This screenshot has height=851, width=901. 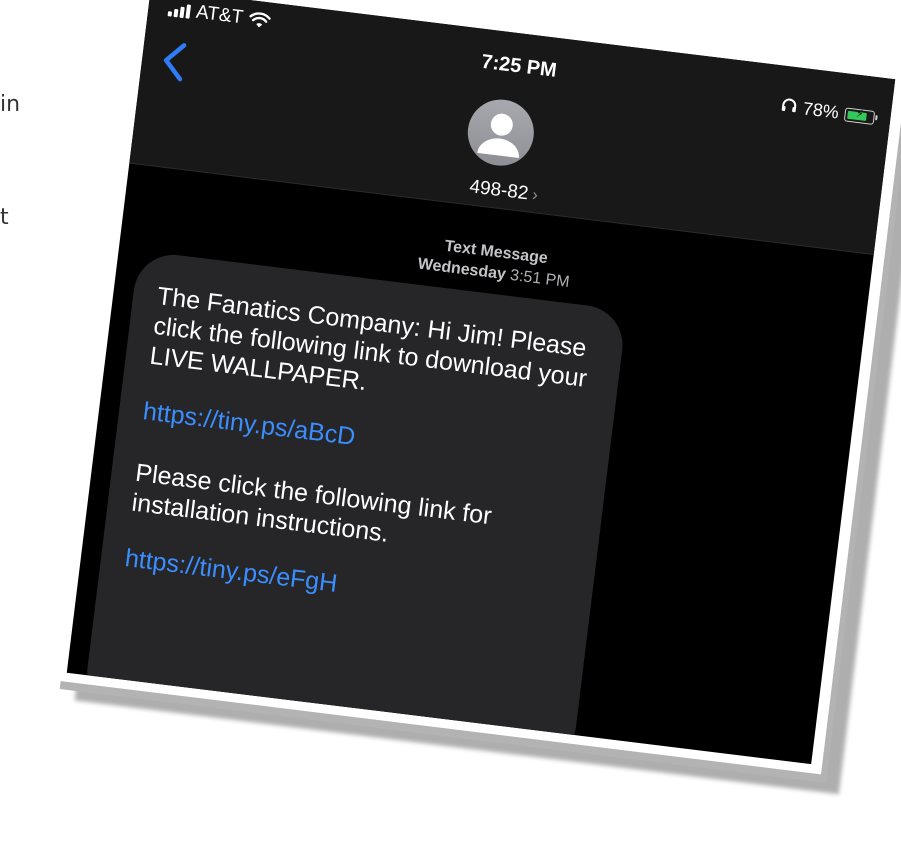 I want to click on contact-chevron-icon: ›, so click(x=535, y=194).